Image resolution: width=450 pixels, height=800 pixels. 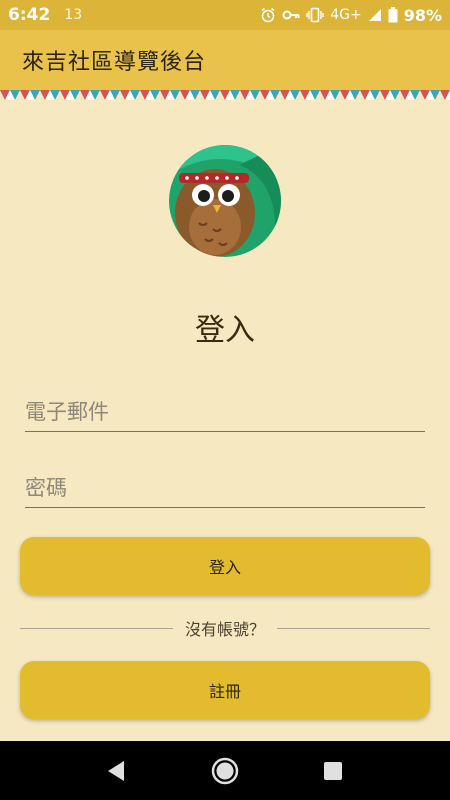 What do you see at coordinates (393, 15) in the screenshot?
I see `battery-icon` at bounding box center [393, 15].